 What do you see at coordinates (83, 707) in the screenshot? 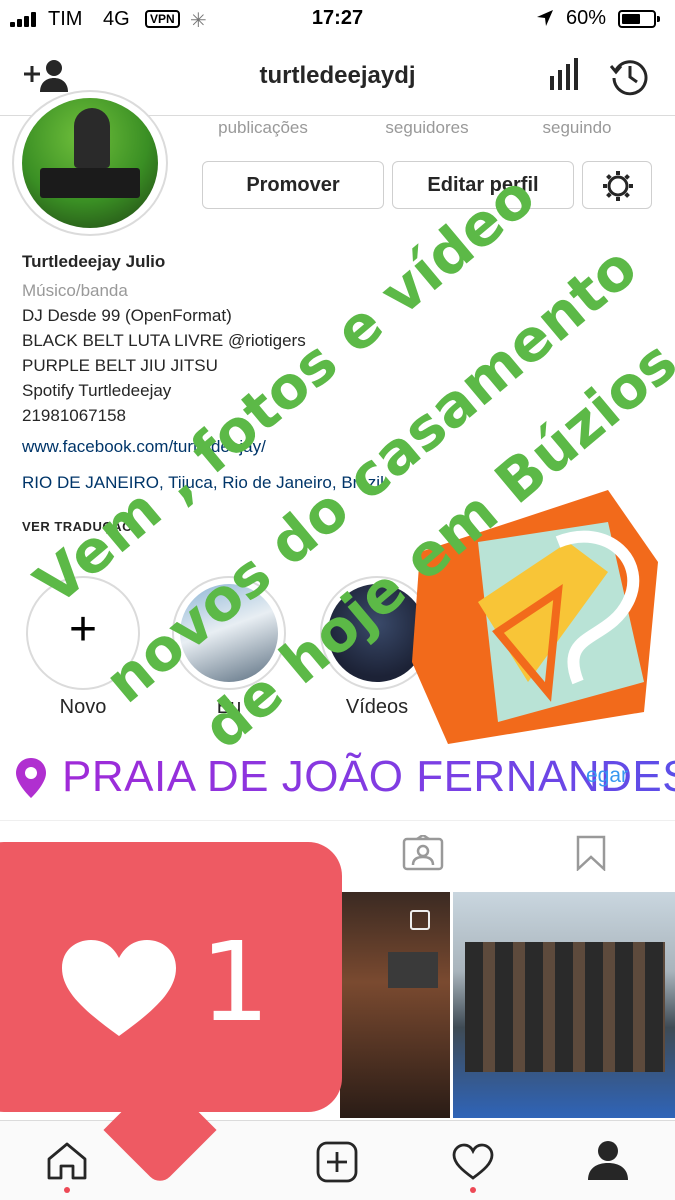
I see `highlight-label: Novo` at bounding box center [83, 707].